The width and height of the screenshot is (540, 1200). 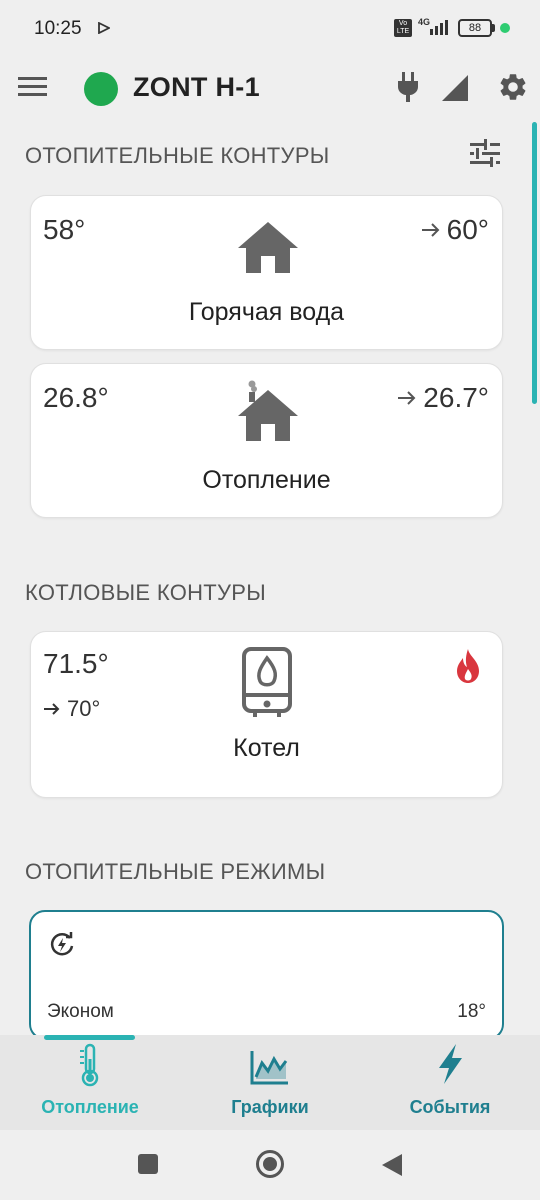 What do you see at coordinates (196, 87) in the screenshot?
I see `device-title: ZONT H-1` at bounding box center [196, 87].